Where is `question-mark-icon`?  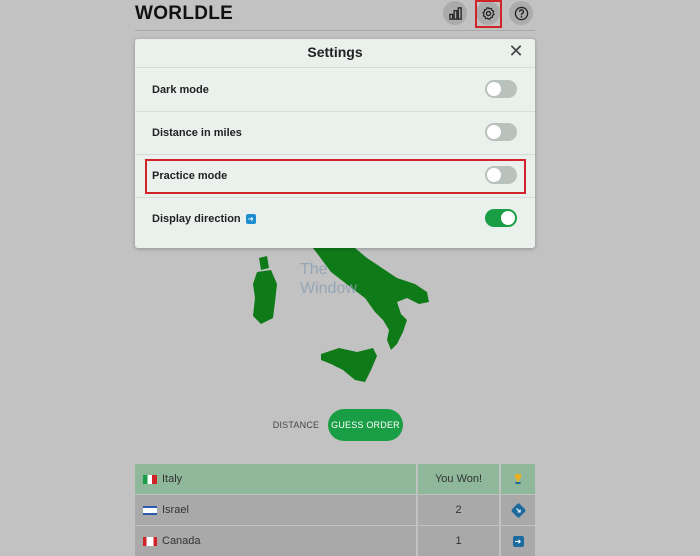
question-mark-icon is located at coordinates (521, 13).